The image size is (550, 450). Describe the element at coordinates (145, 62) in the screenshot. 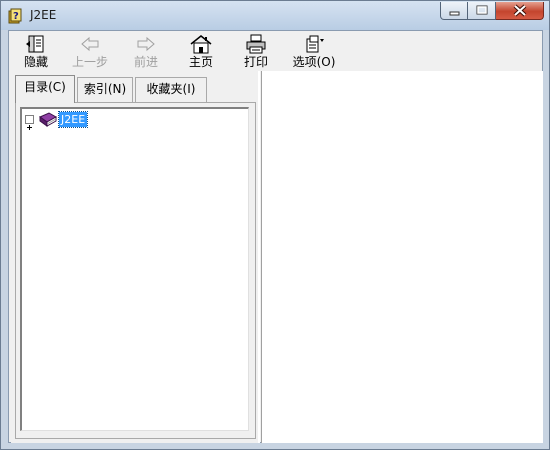

I see `forward-label: 前进` at that location.